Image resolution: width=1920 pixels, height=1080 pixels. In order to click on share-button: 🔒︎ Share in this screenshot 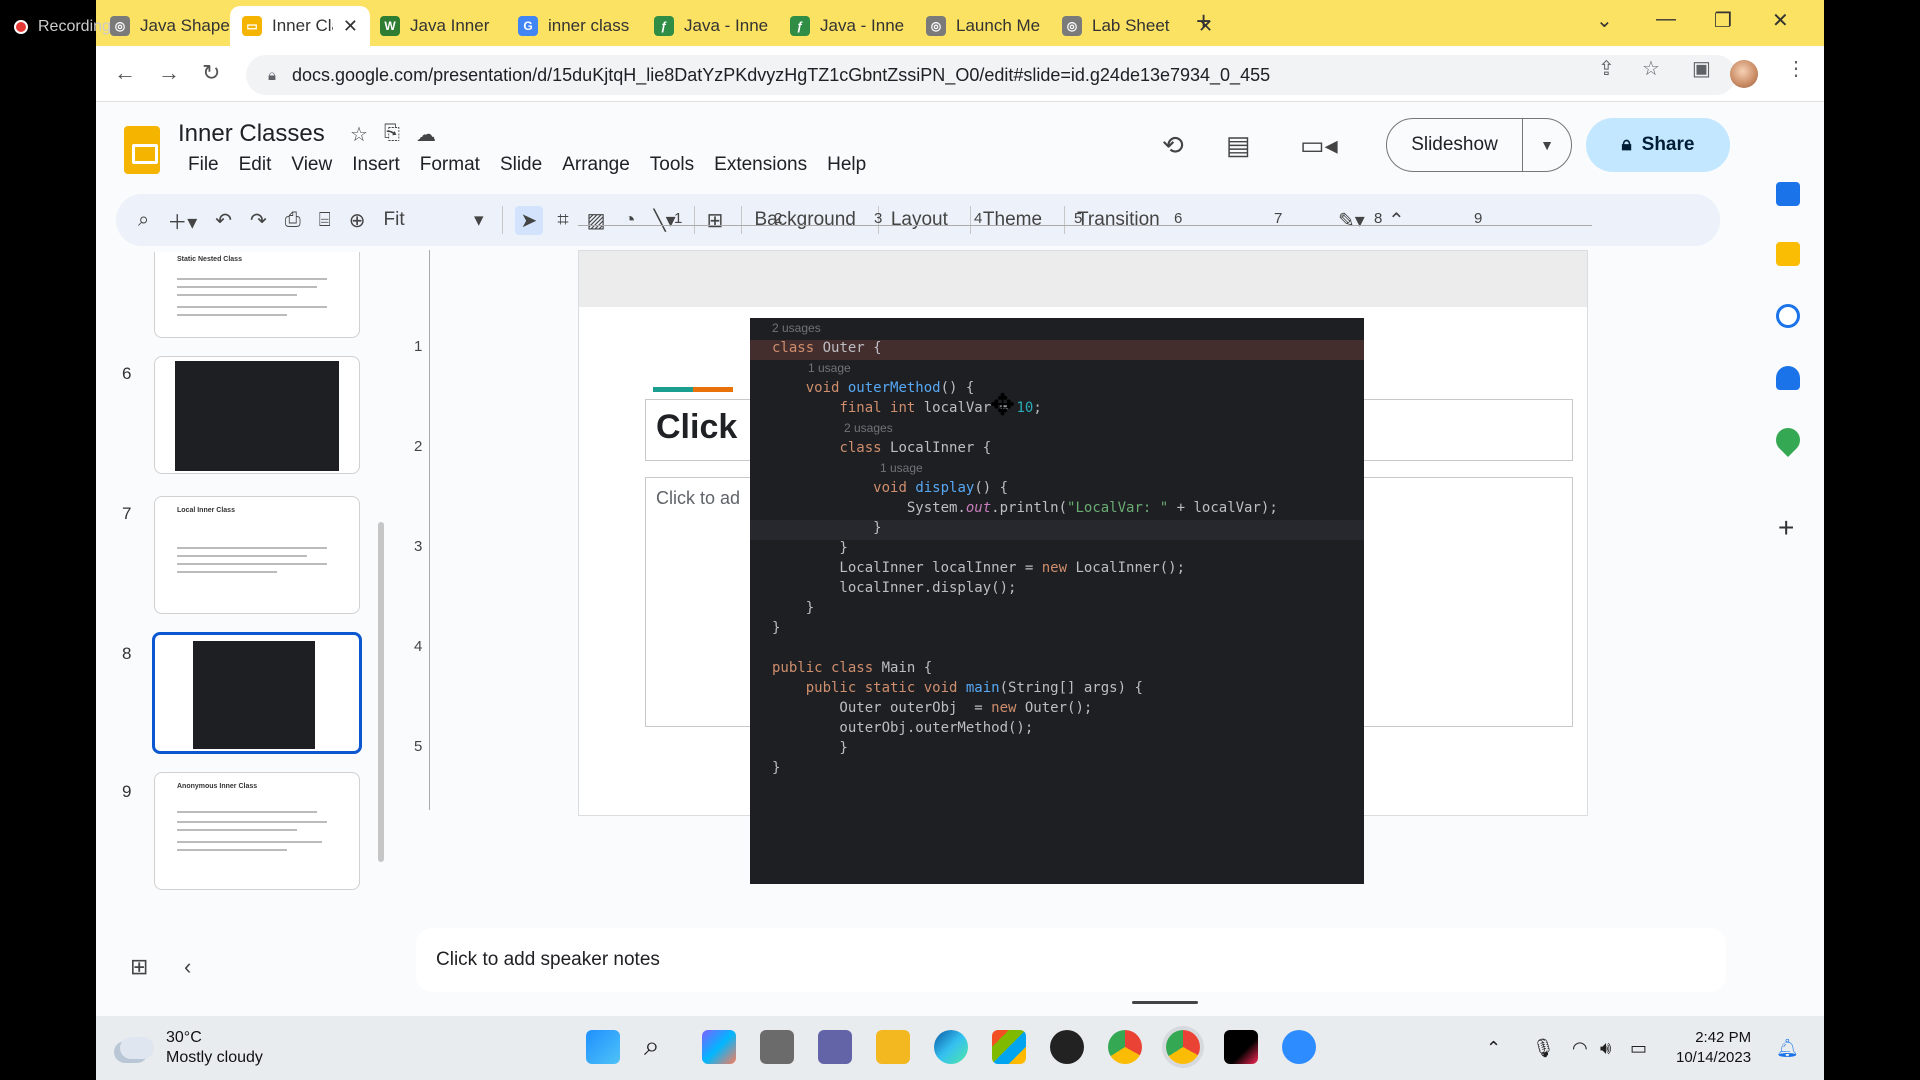, I will do `click(1658, 145)`.